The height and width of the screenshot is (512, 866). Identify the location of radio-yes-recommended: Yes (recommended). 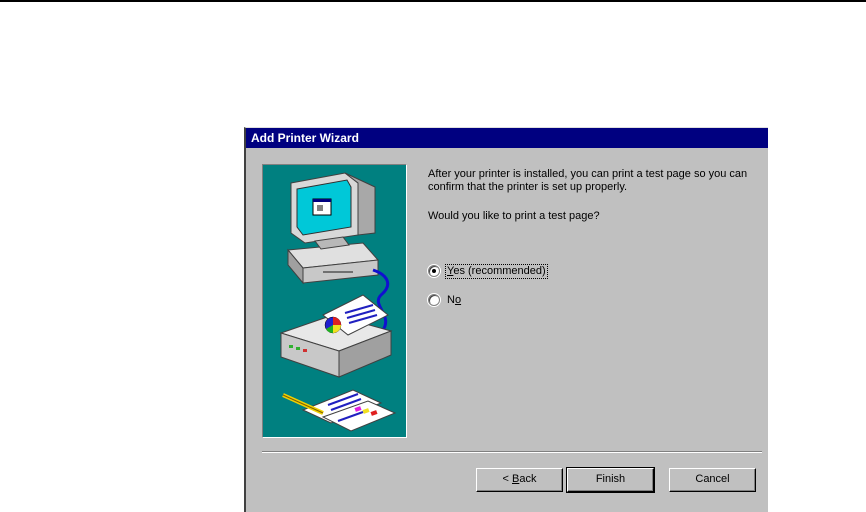
(488, 271).